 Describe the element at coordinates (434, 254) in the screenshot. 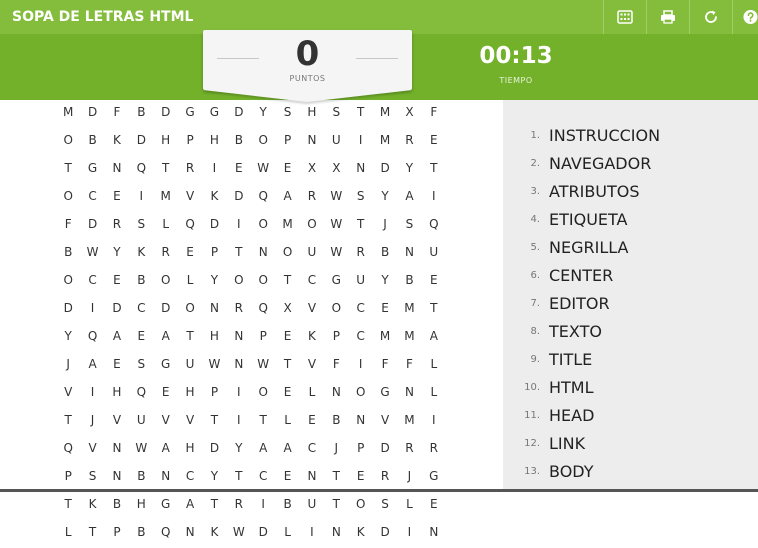

I see `letter-cell: U` at that location.